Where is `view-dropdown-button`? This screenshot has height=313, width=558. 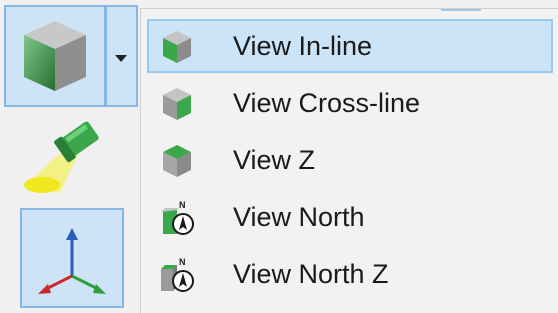
view-dropdown-button is located at coordinates (122, 56).